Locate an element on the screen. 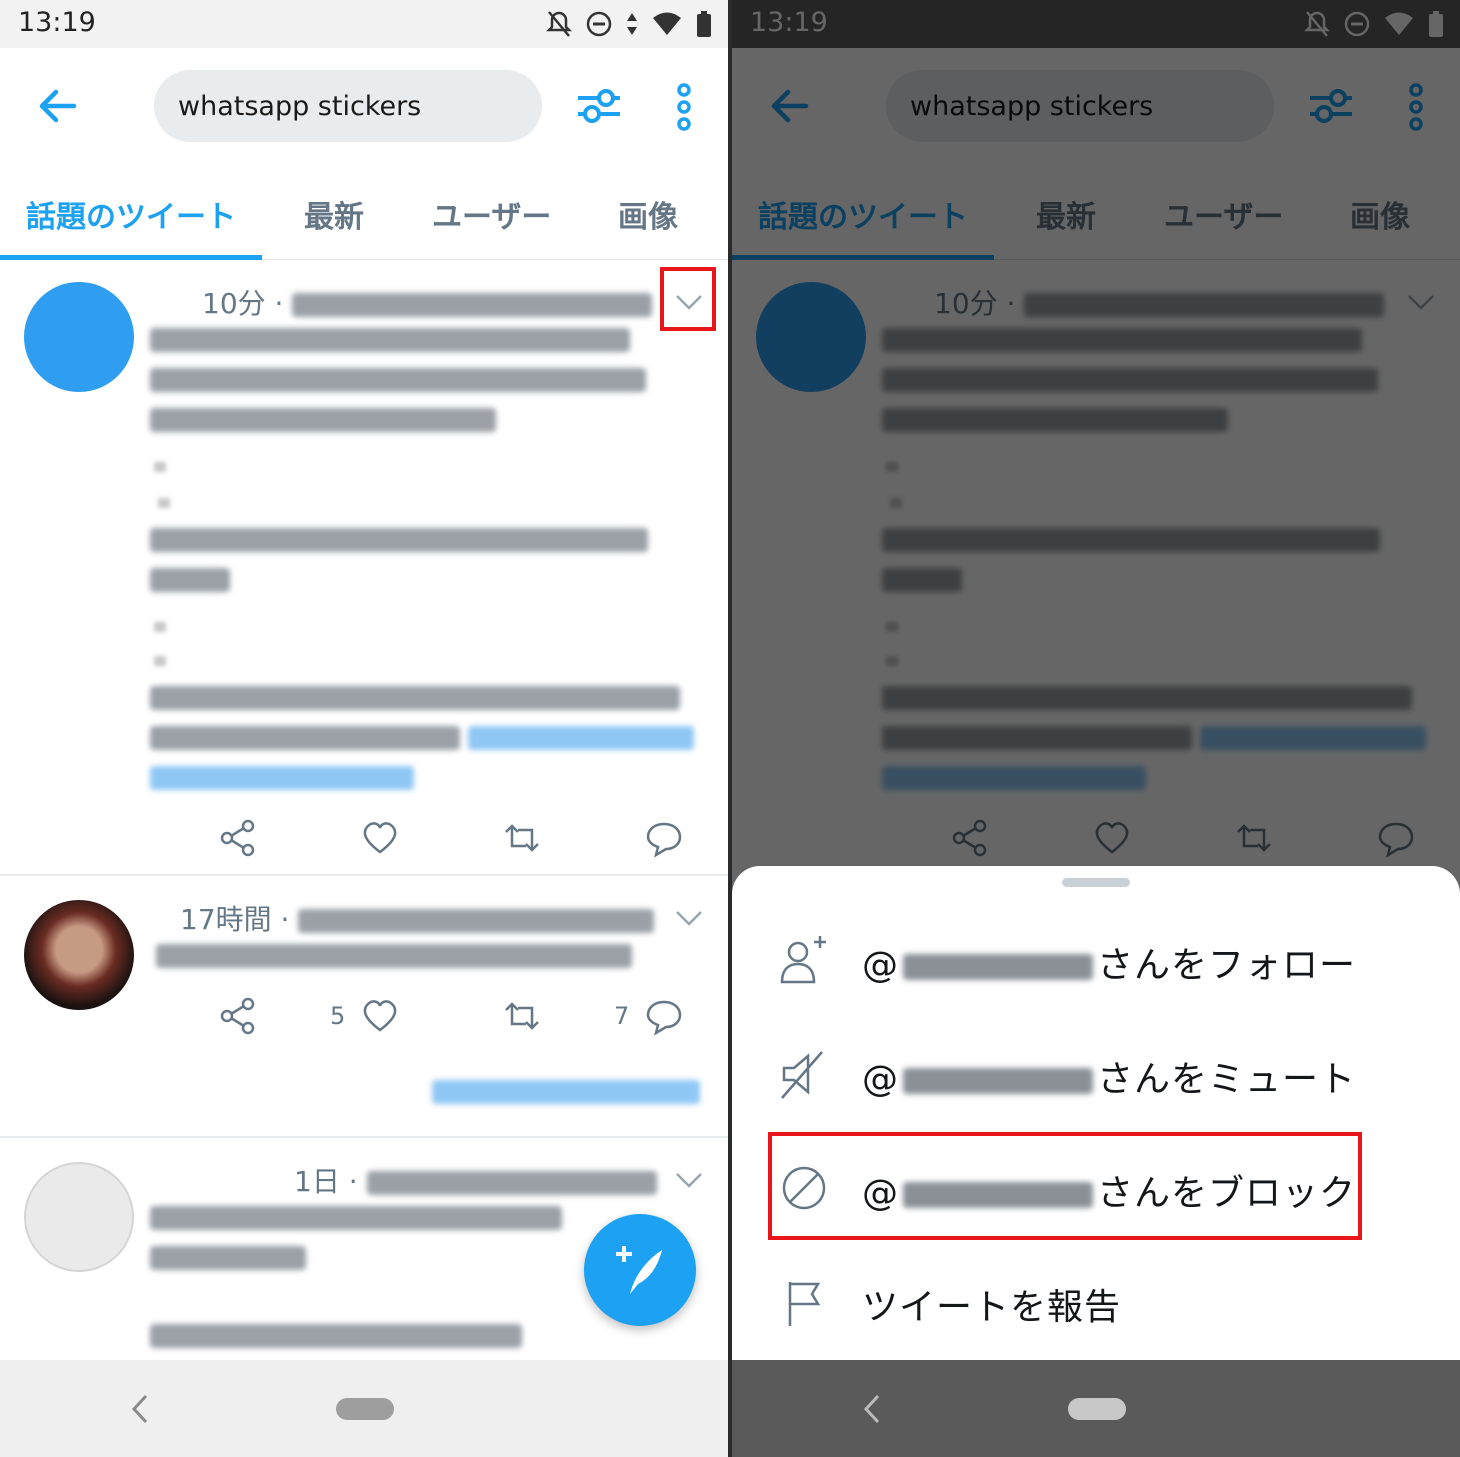  more-options-button is located at coordinates (684, 107).